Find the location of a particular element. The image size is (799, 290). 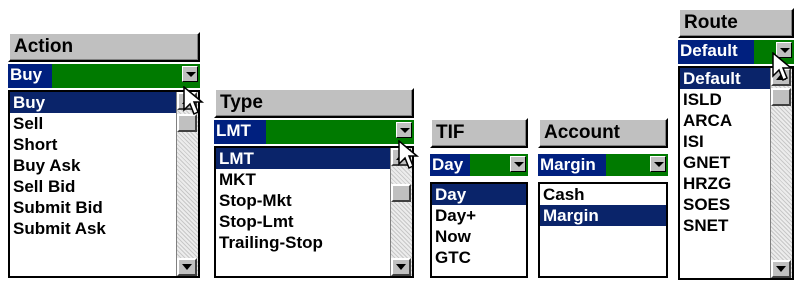

route-scrollbar is located at coordinates (781, 173).